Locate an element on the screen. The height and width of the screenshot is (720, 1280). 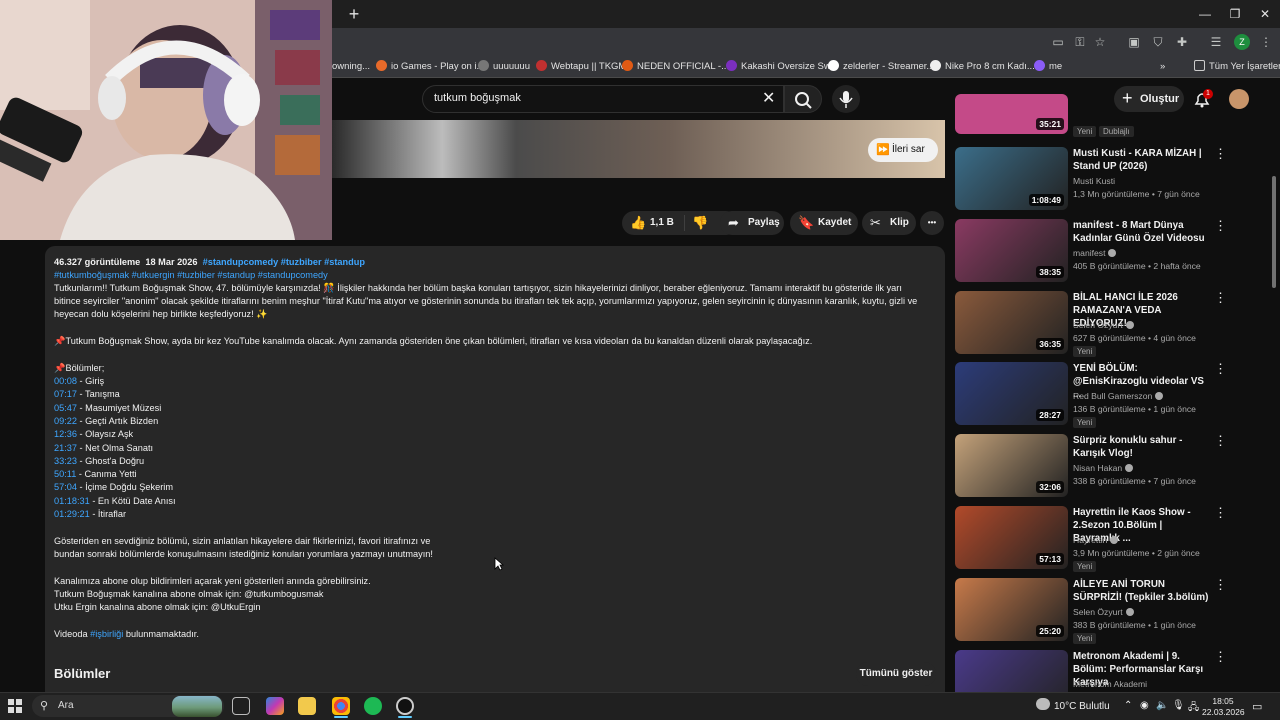
kebab-menu-icon: ⋮ is located at coordinates (1266, 42).